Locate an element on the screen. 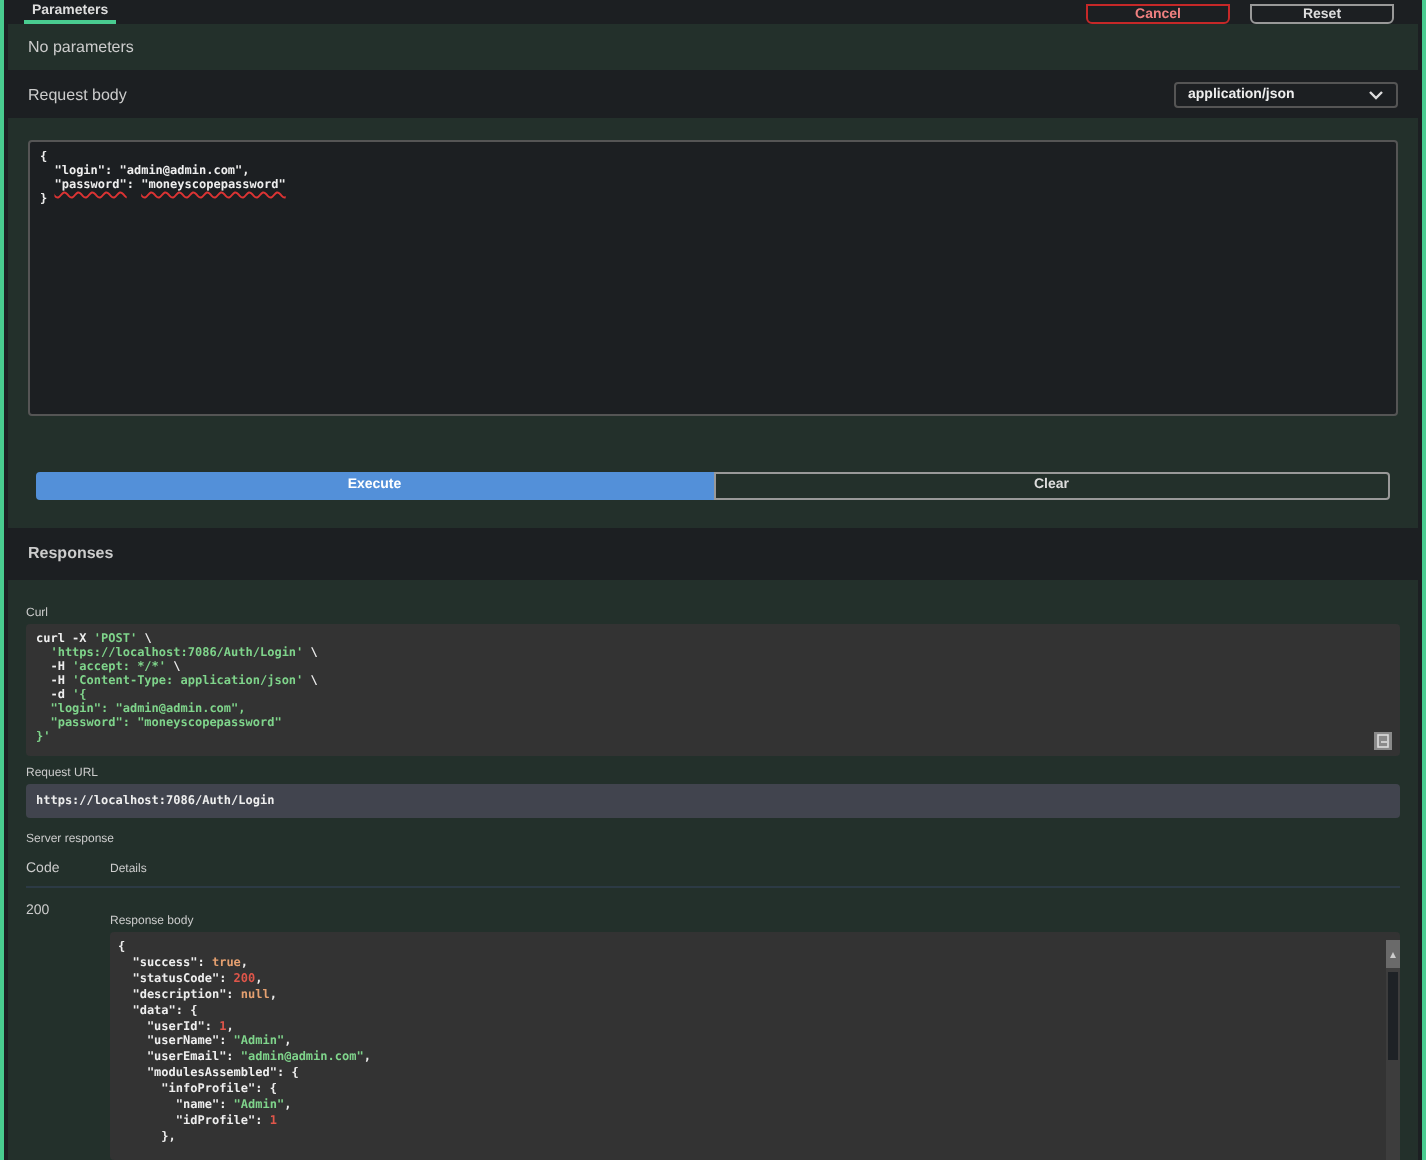  responses-heading: Responses is located at coordinates (71, 553).